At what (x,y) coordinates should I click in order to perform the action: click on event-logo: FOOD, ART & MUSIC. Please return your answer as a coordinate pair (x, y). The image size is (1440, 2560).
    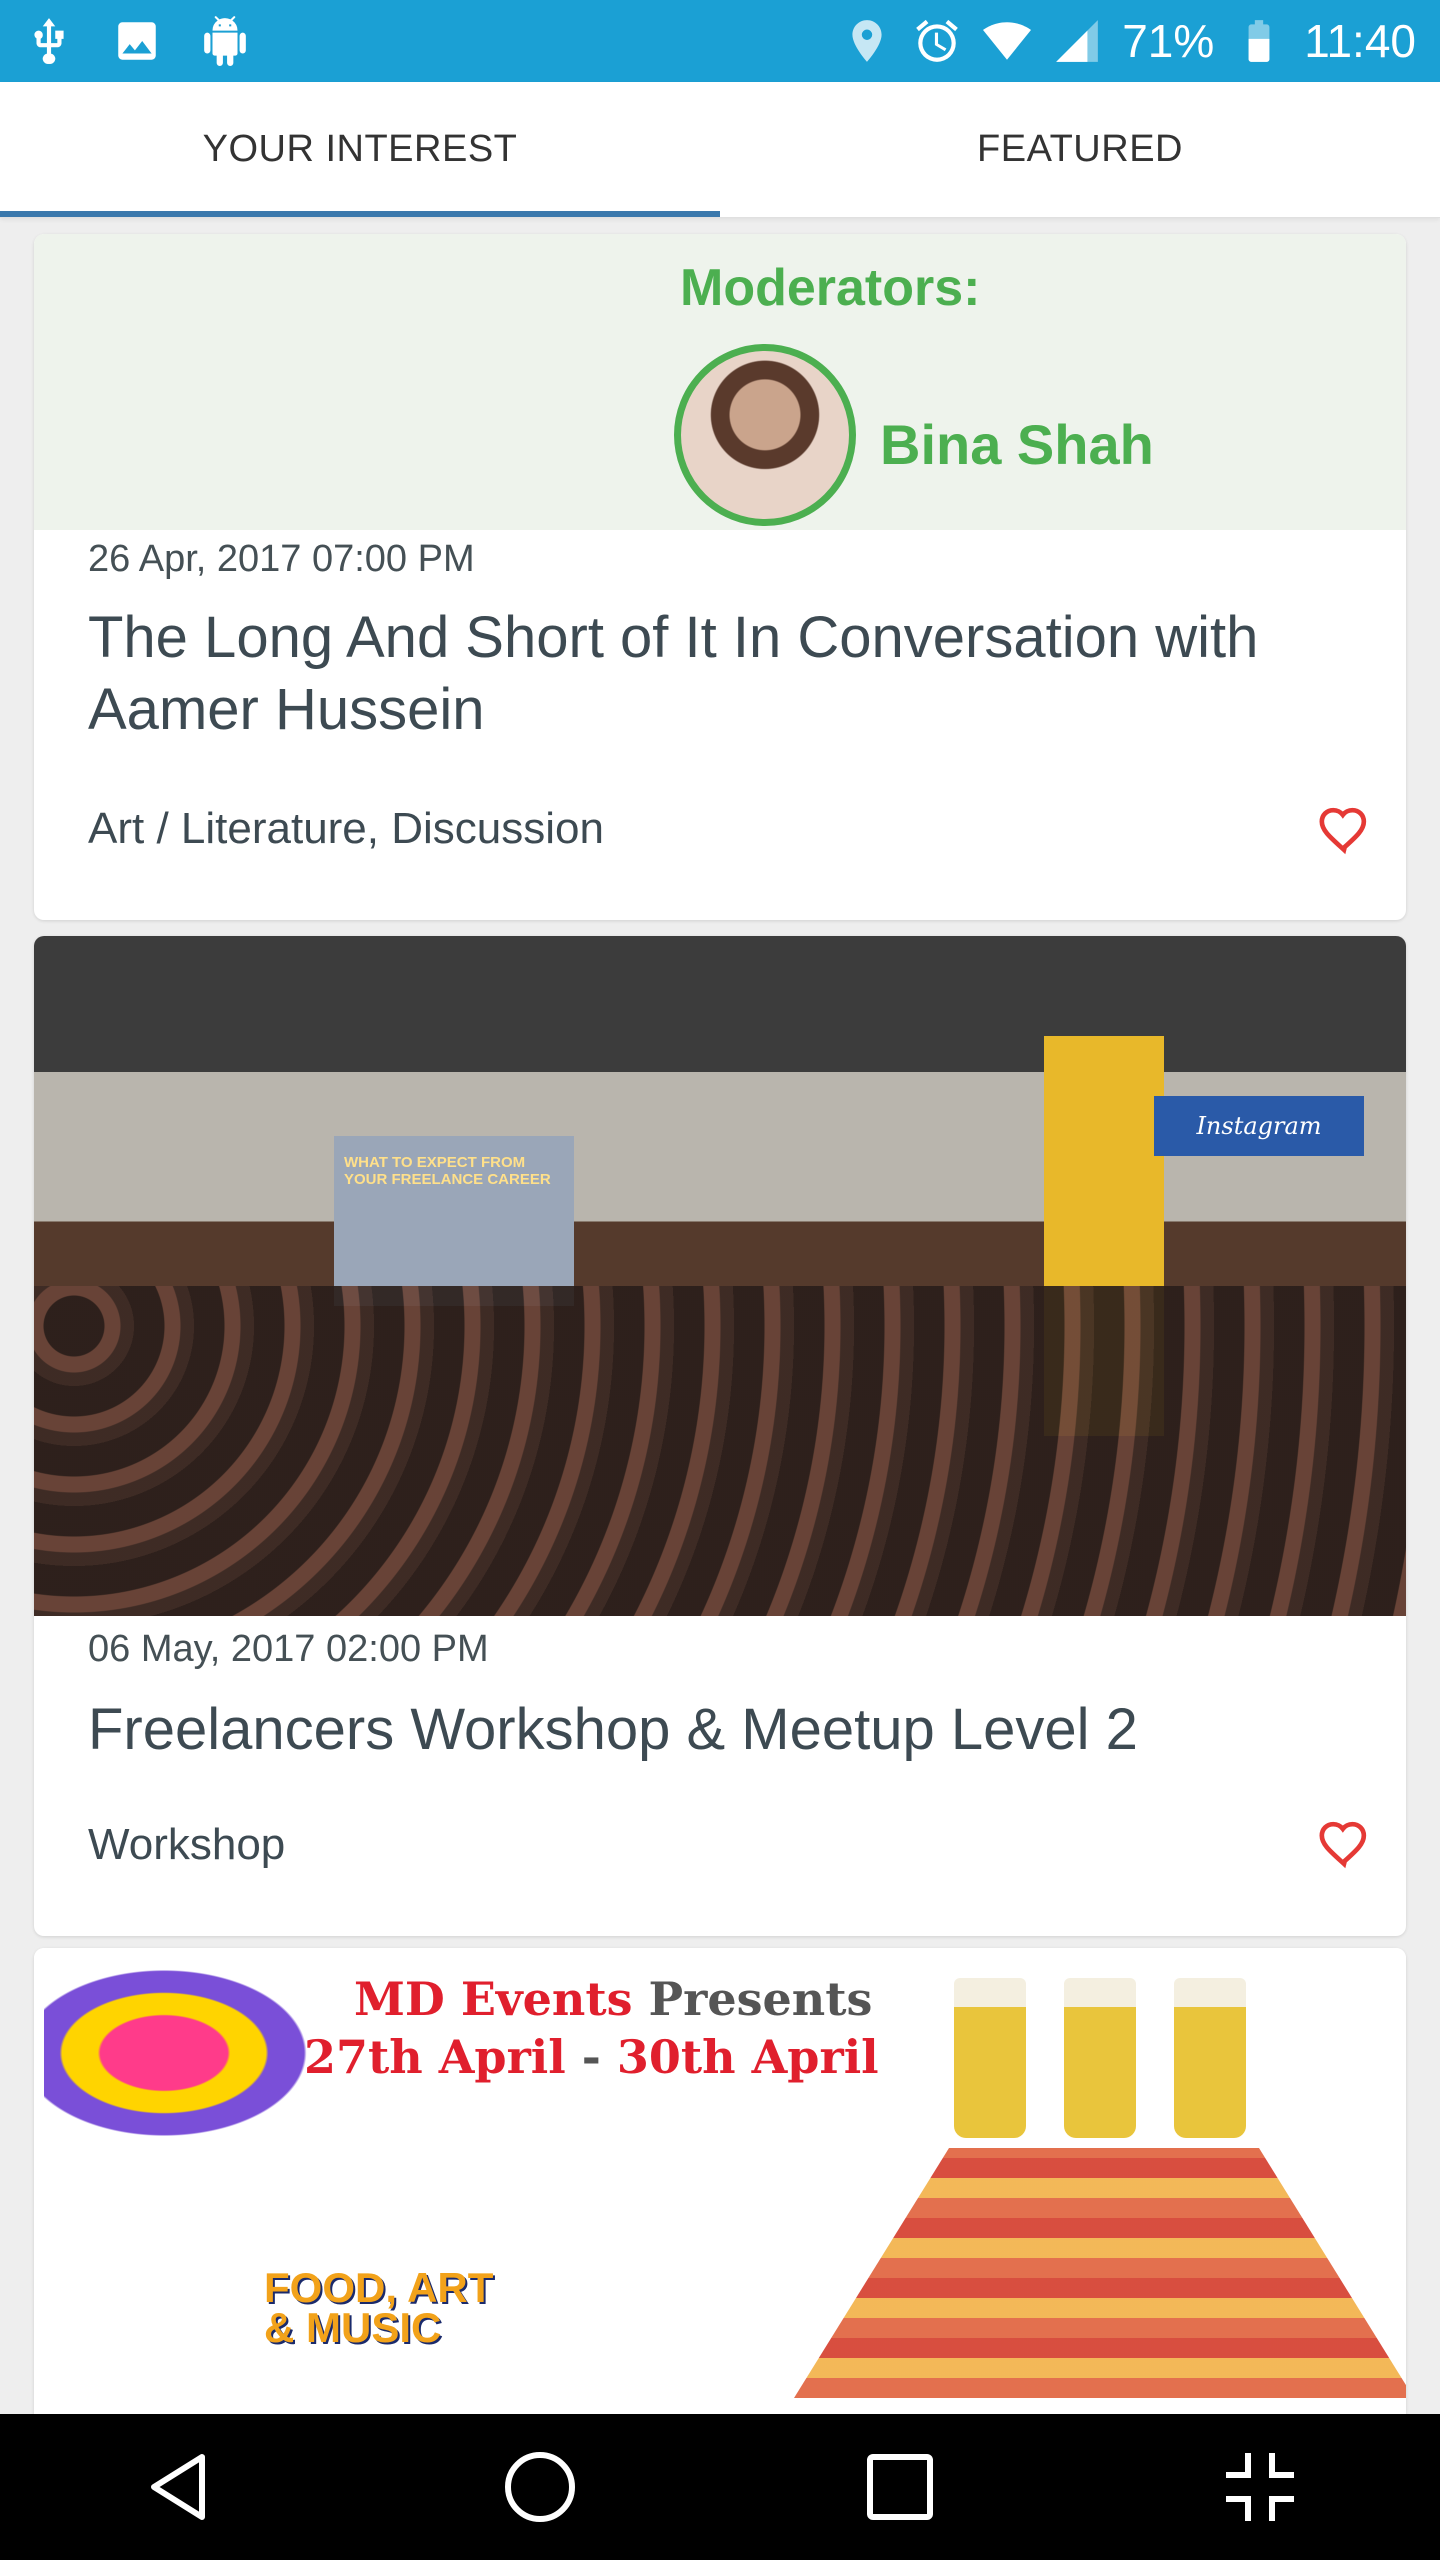
    Looking at the image, I should click on (379, 2307).